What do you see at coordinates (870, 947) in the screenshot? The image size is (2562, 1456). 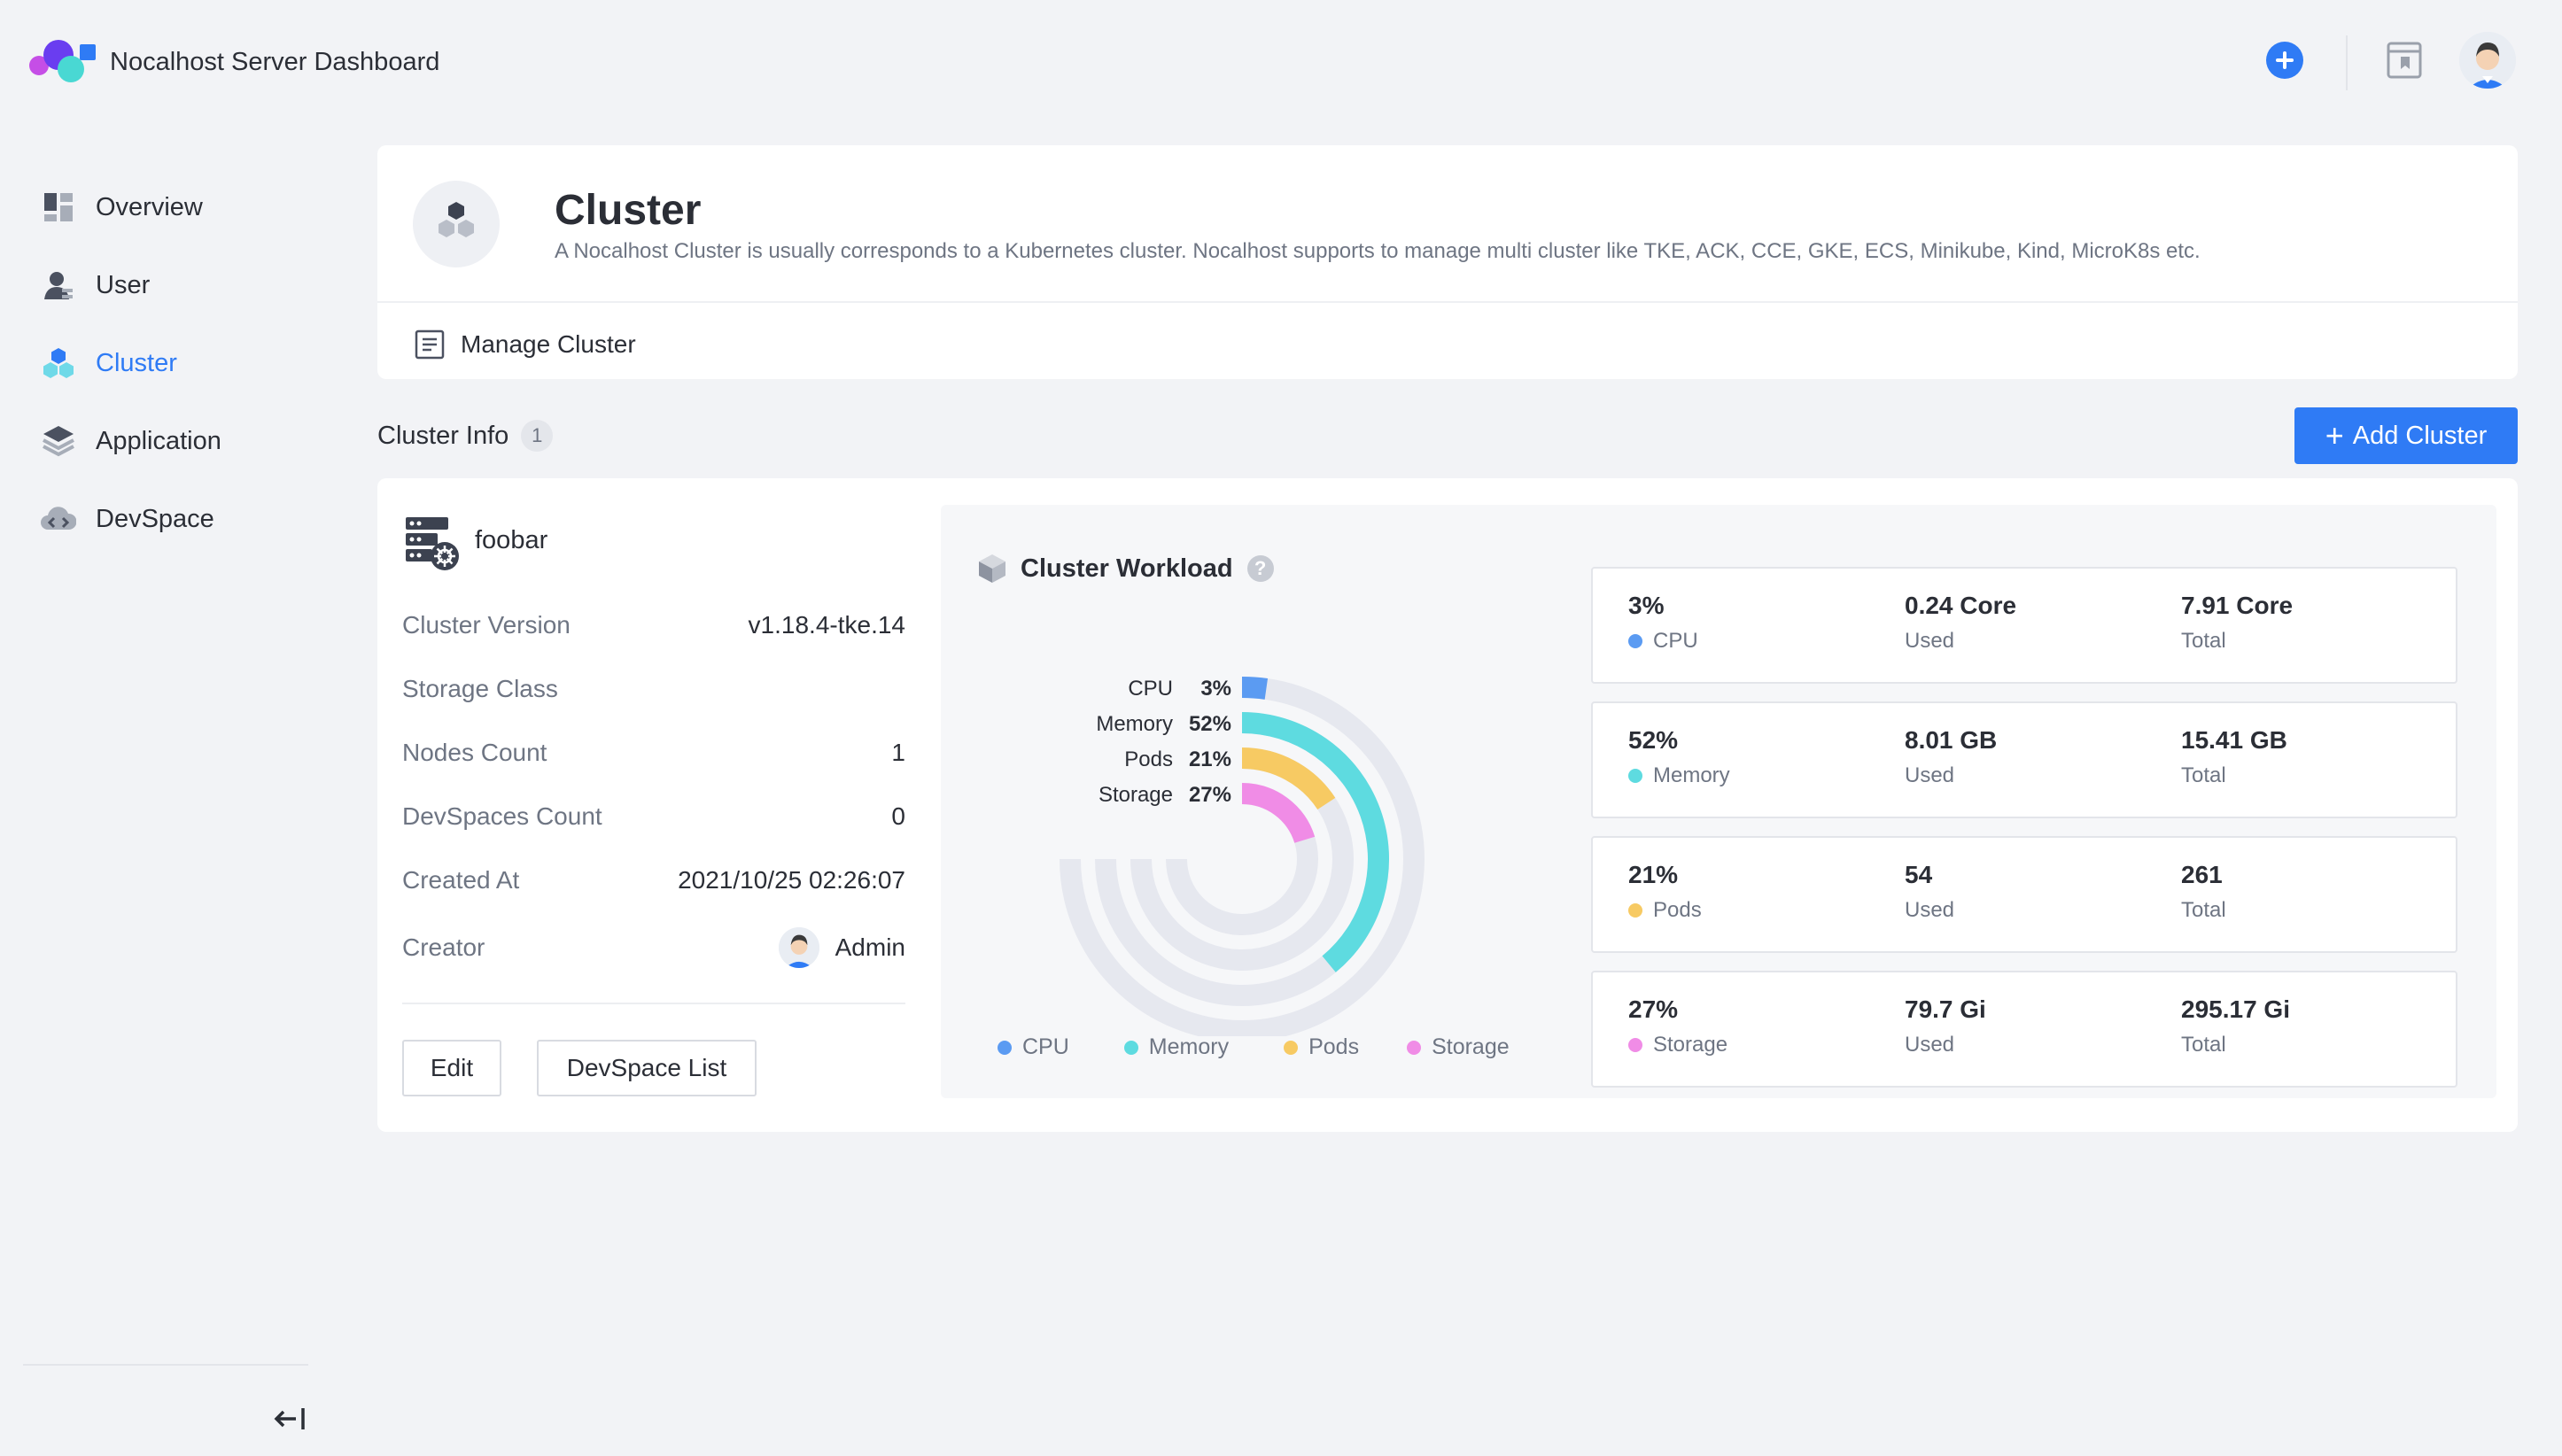 I see `creator-name: Admin` at bounding box center [870, 947].